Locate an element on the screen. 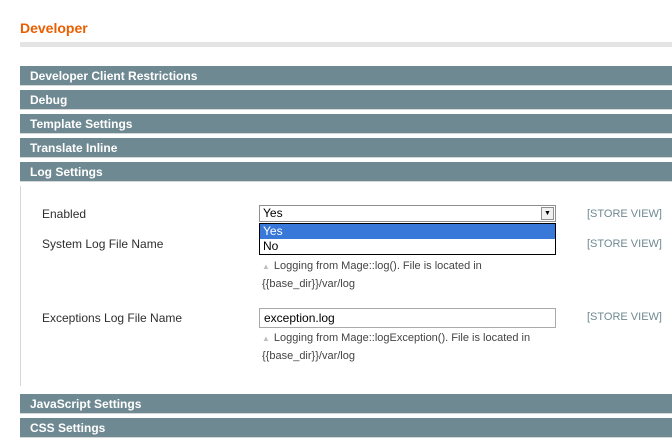 The image size is (672, 447). section-log-settings: Log Settings is located at coordinates (346, 172).